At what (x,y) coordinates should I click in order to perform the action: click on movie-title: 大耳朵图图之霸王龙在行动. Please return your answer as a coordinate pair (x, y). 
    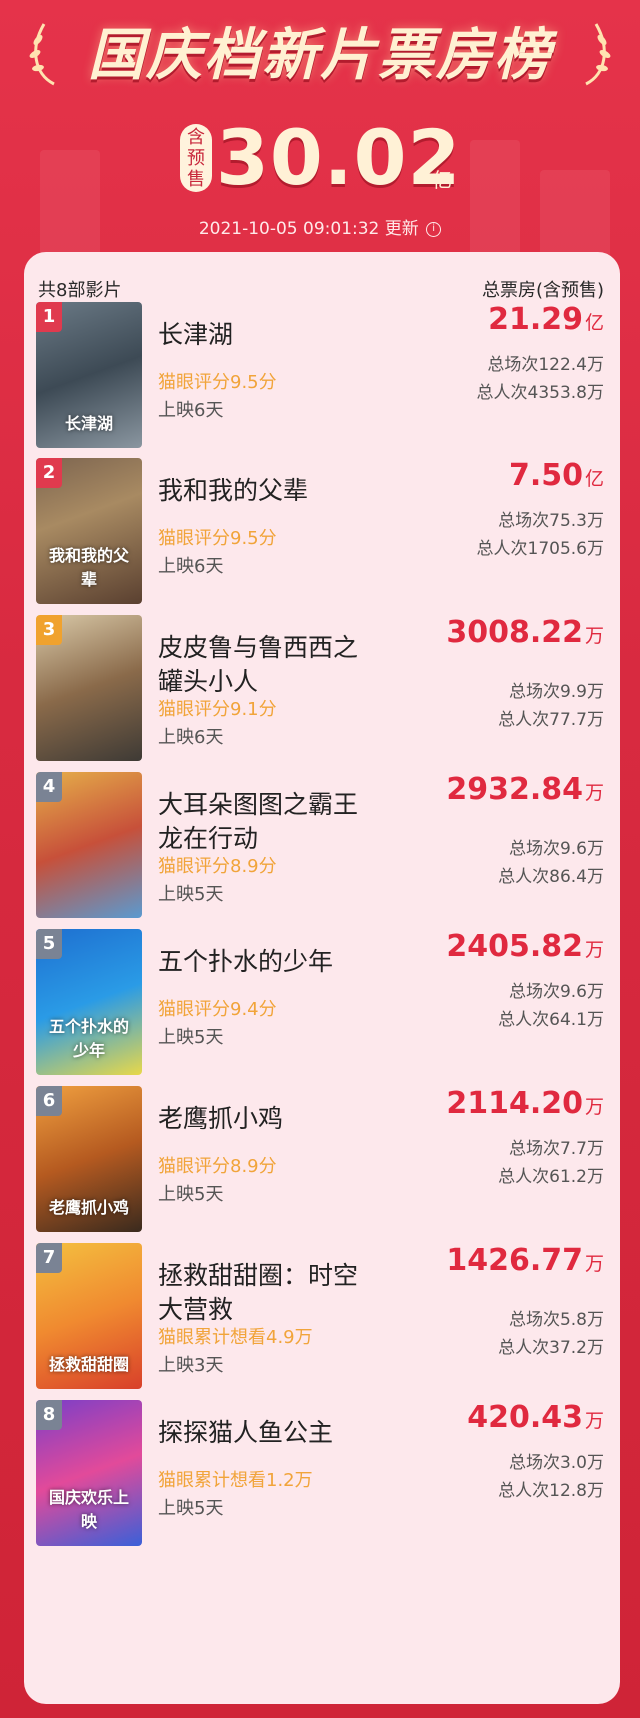
    Looking at the image, I should click on (263, 822).